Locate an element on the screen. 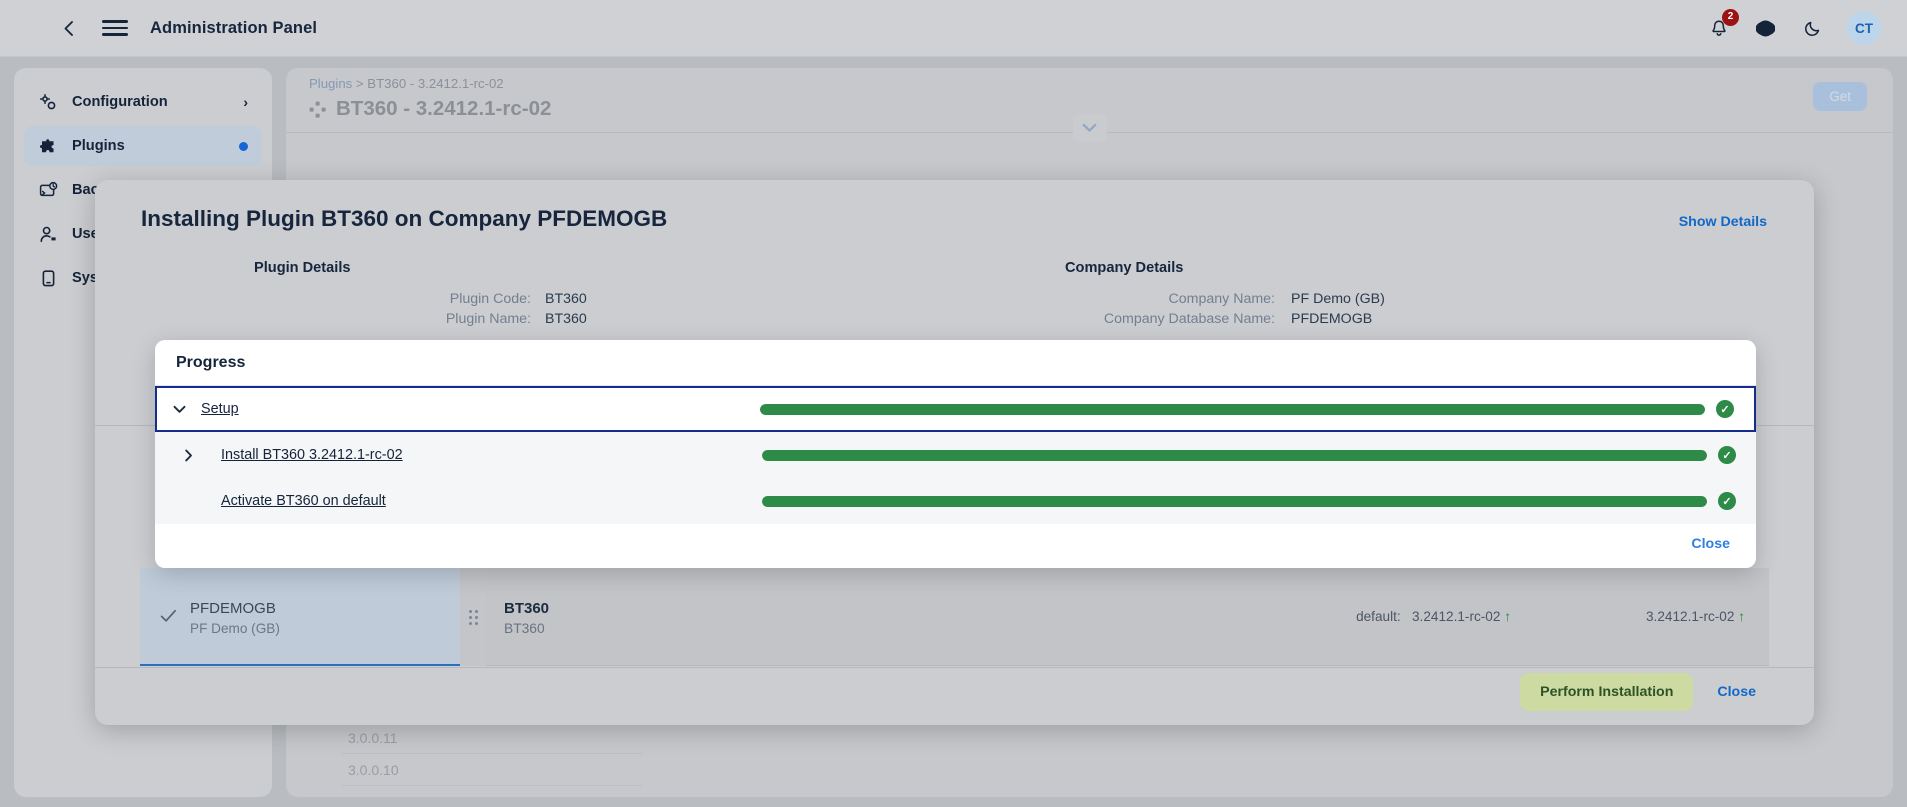 This screenshot has width=1907, height=807. plugin-code-row: Plugin Code: is located at coordinates (336, 299).